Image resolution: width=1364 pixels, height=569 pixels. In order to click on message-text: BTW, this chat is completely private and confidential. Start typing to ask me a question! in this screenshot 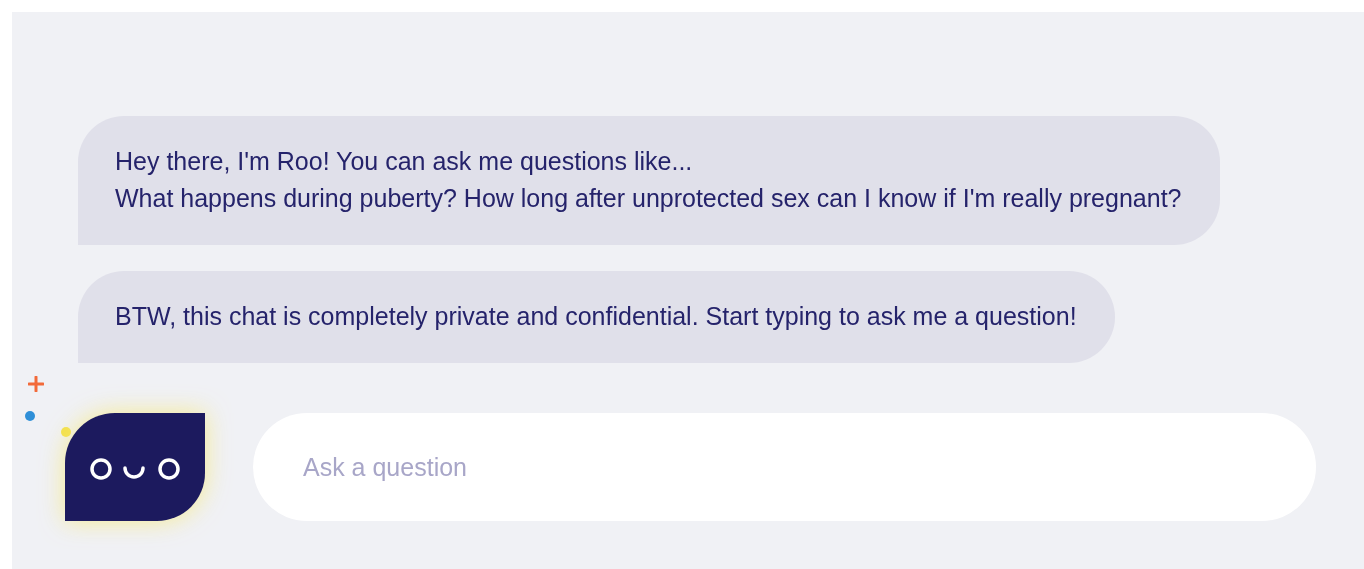, I will do `click(596, 316)`.